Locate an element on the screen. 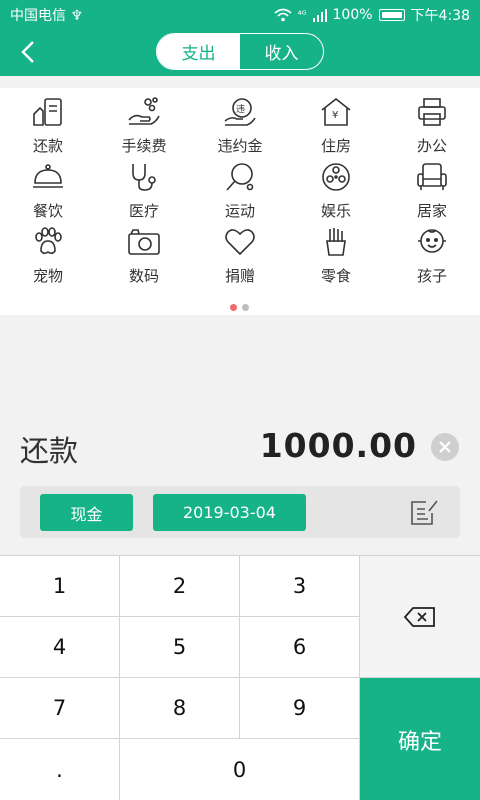  key-5: 5 is located at coordinates (180, 647).